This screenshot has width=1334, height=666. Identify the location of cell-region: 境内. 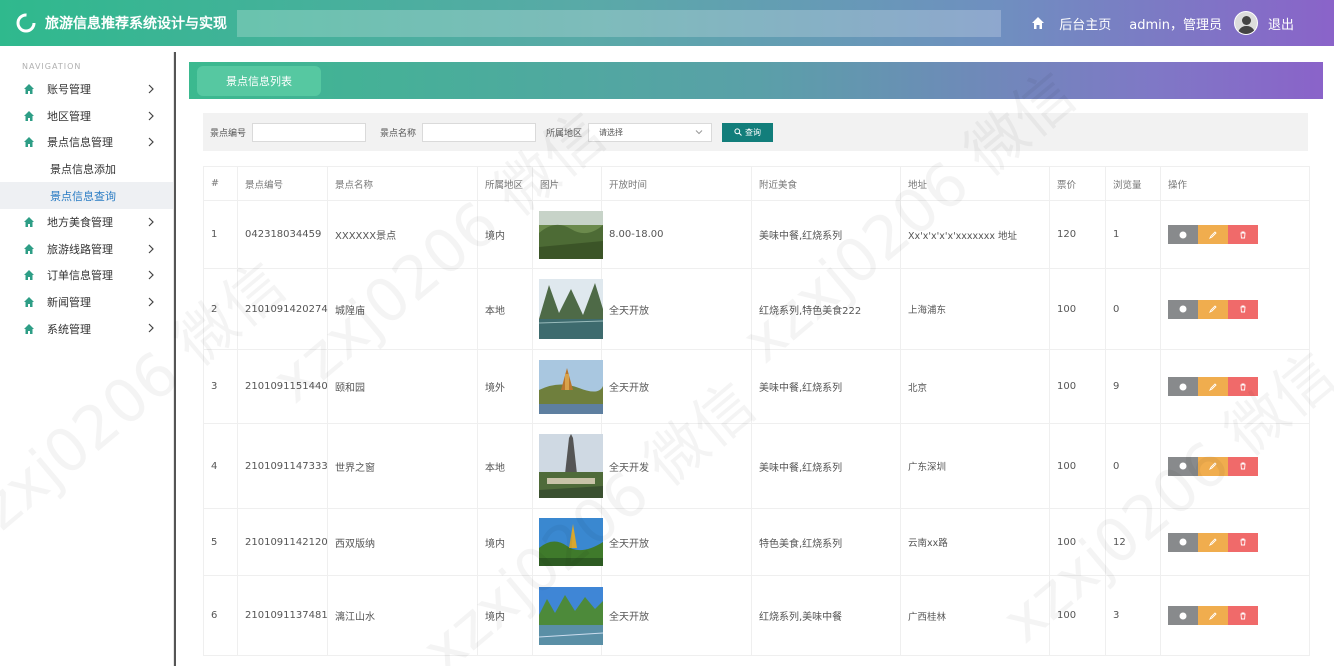
(505, 542).